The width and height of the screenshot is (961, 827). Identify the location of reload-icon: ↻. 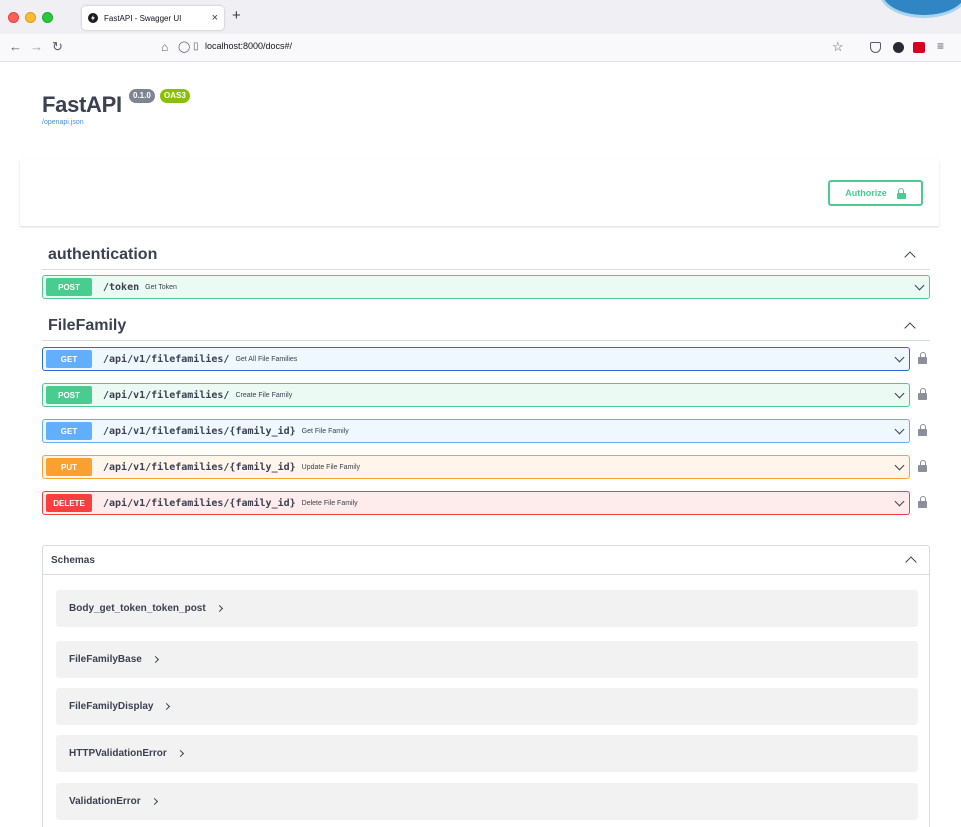
(57, 47).